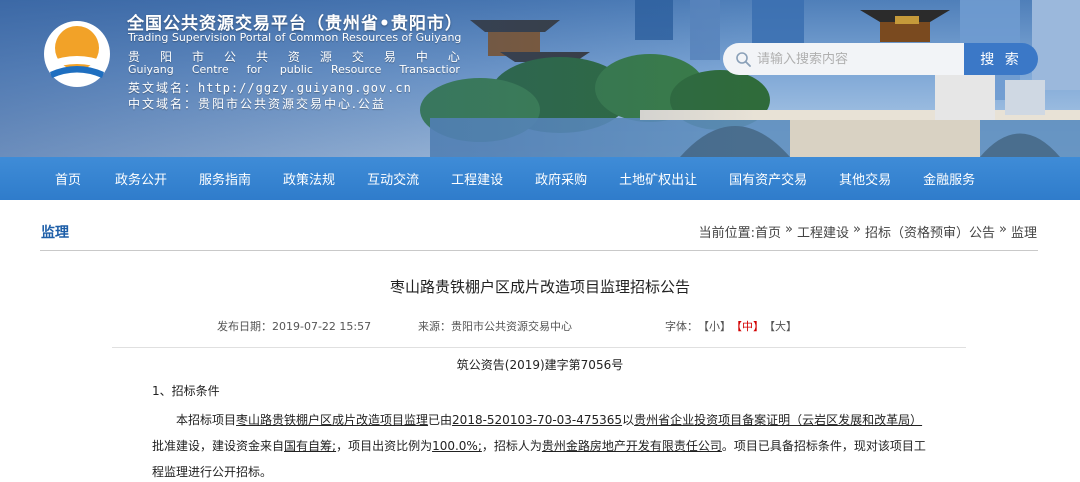 The image size is (1080, 482). Describe the element at coordinates (714, 326) in the screenshot. I see `font-size-small-button: 【小】` at that location.